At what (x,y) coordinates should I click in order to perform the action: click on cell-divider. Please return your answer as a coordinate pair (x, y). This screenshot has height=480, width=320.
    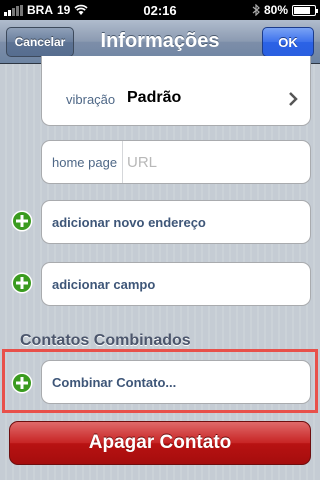
    Looking at the image, I should click on (122, 162).